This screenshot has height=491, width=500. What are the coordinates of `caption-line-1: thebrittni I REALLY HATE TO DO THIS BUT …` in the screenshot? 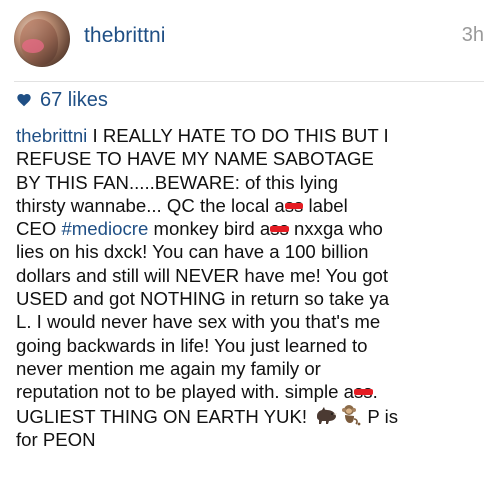 It's located at (253, 135).